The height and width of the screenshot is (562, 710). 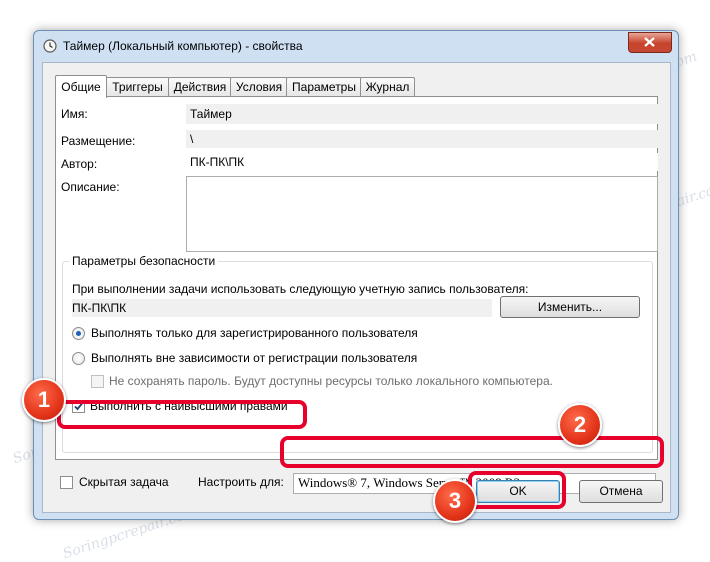 What do you see at coordinates (79, 164) in the screenshot?
I see `author-label: Автор:` at bounding box center [79, 164].